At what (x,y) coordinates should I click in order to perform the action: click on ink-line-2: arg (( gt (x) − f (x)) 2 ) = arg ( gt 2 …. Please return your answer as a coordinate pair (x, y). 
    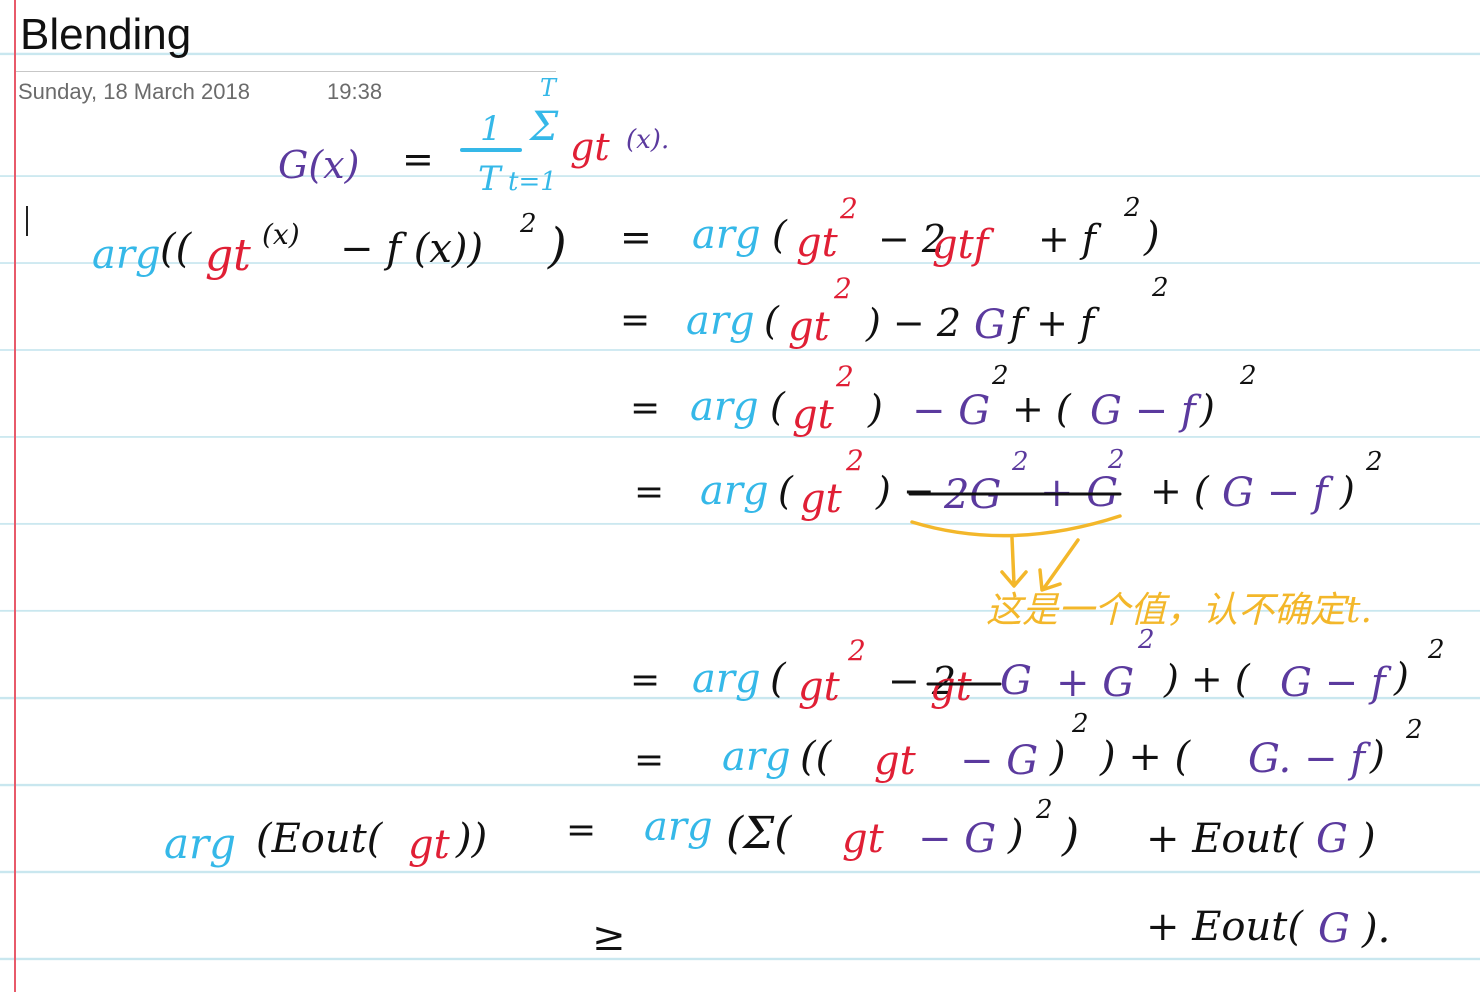
    Looking at the image, I should click on (626, 236).